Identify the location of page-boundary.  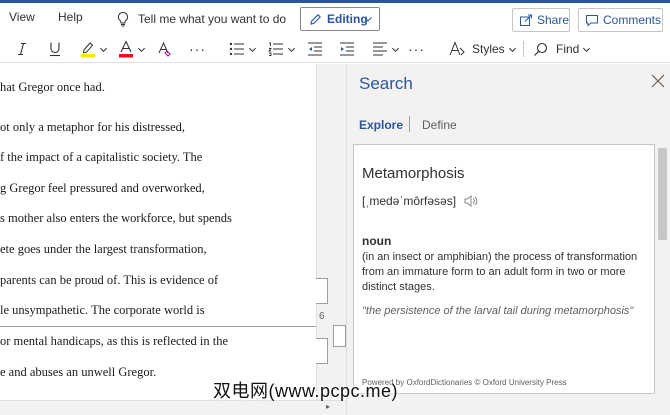
(158, 326).